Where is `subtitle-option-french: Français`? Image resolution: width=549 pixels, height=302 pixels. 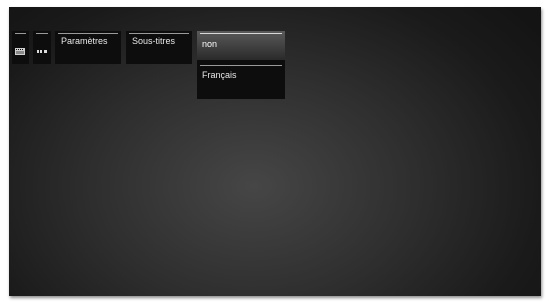 subtitle-option-french: Français is located at coordinates (241, 81).